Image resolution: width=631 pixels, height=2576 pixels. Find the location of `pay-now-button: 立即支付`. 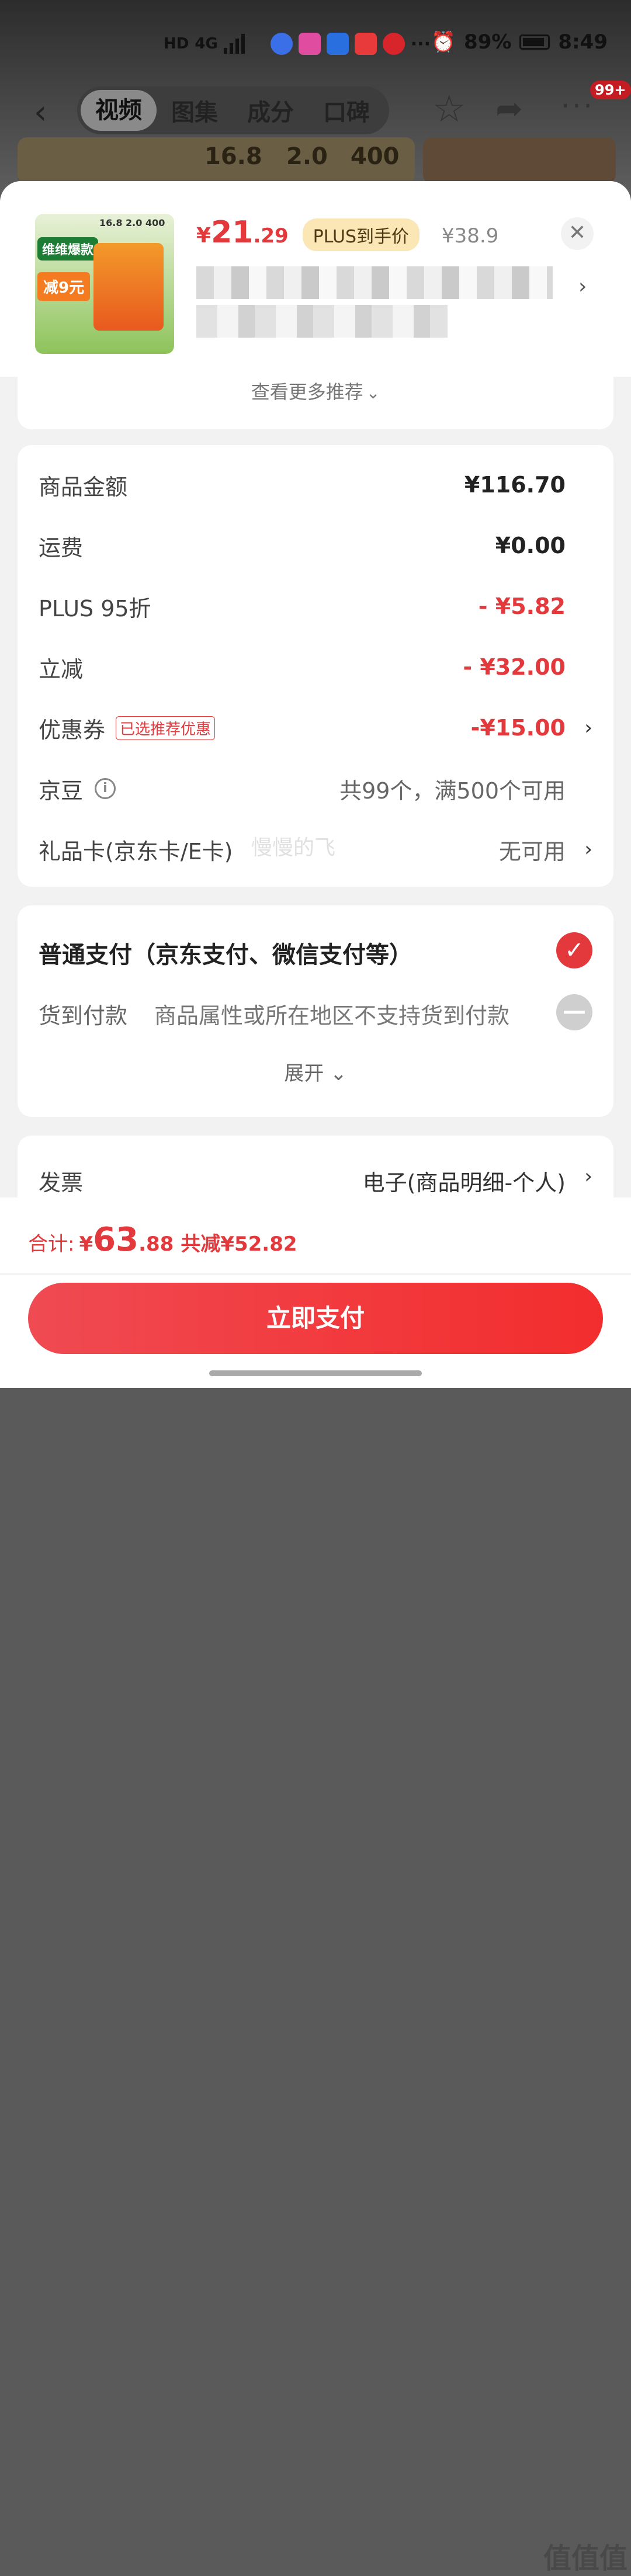

pay-now-button: 立即支付 is located at coordinates (315, 1318).